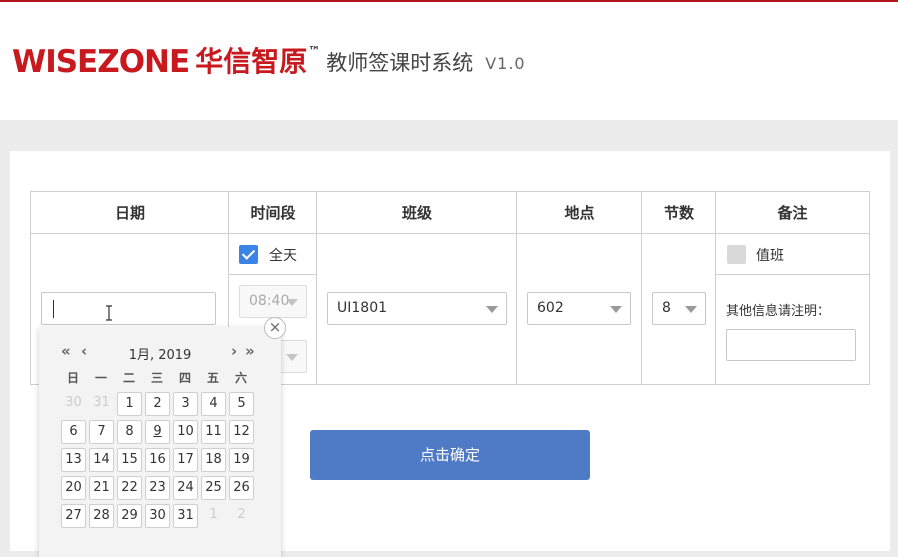 Image resolution: width=898 pixels, height=557 pixels. What do you see at coordinates (241, 432) in the screenshot?
I see `calendar-day: 12` at bounding box center [241, 432].